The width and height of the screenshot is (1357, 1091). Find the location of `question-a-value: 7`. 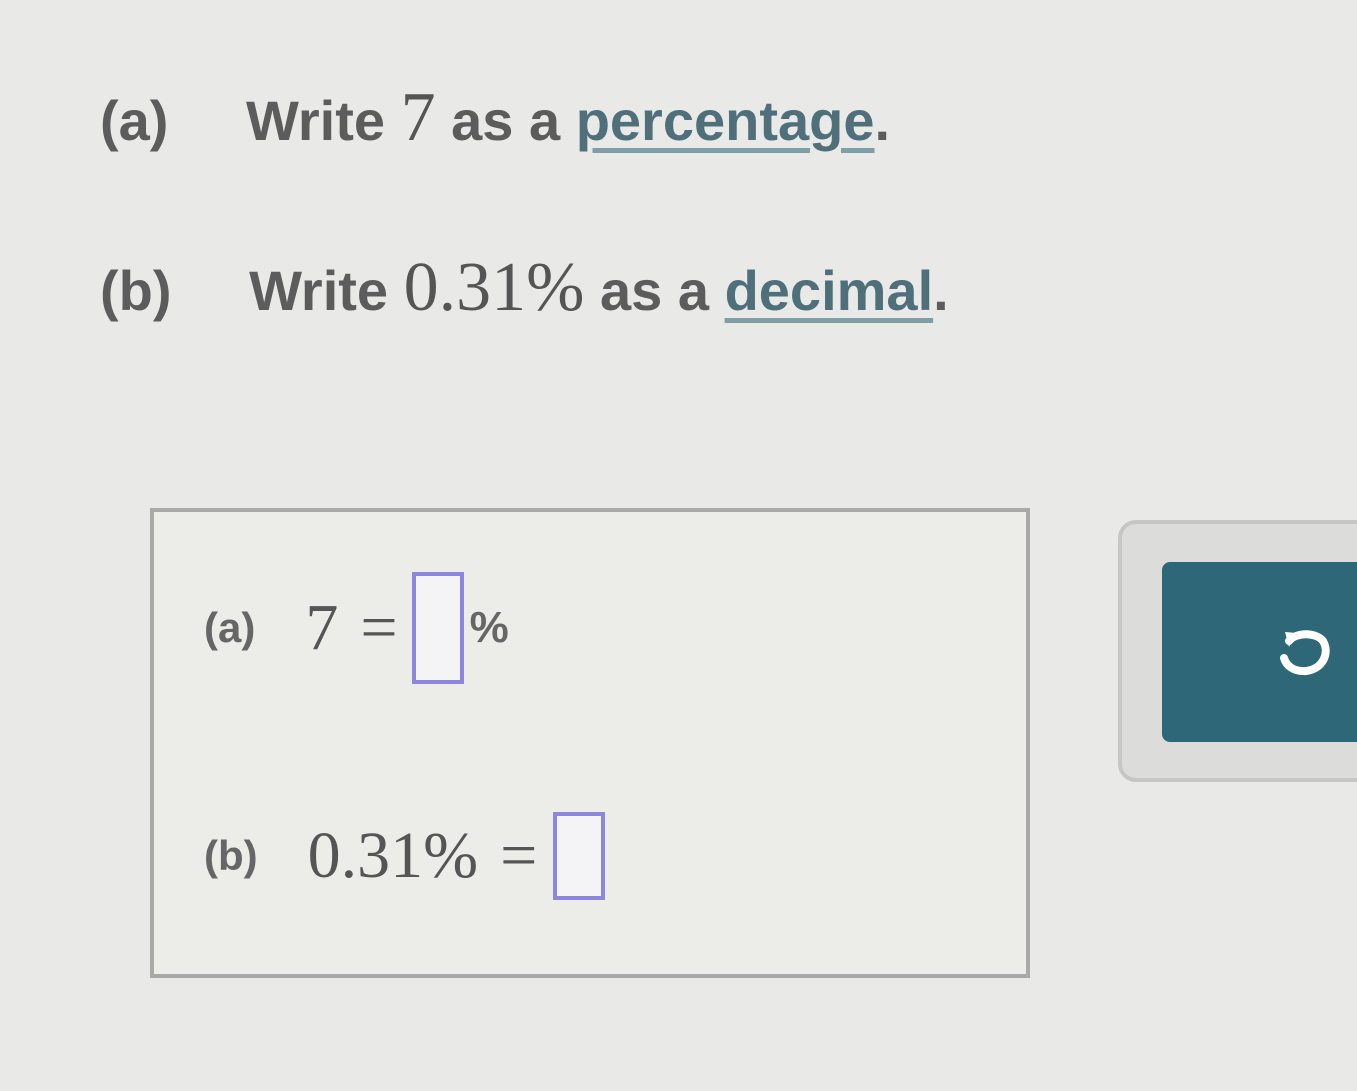

question-a-value: 7 is located at coordinates (418, 117).